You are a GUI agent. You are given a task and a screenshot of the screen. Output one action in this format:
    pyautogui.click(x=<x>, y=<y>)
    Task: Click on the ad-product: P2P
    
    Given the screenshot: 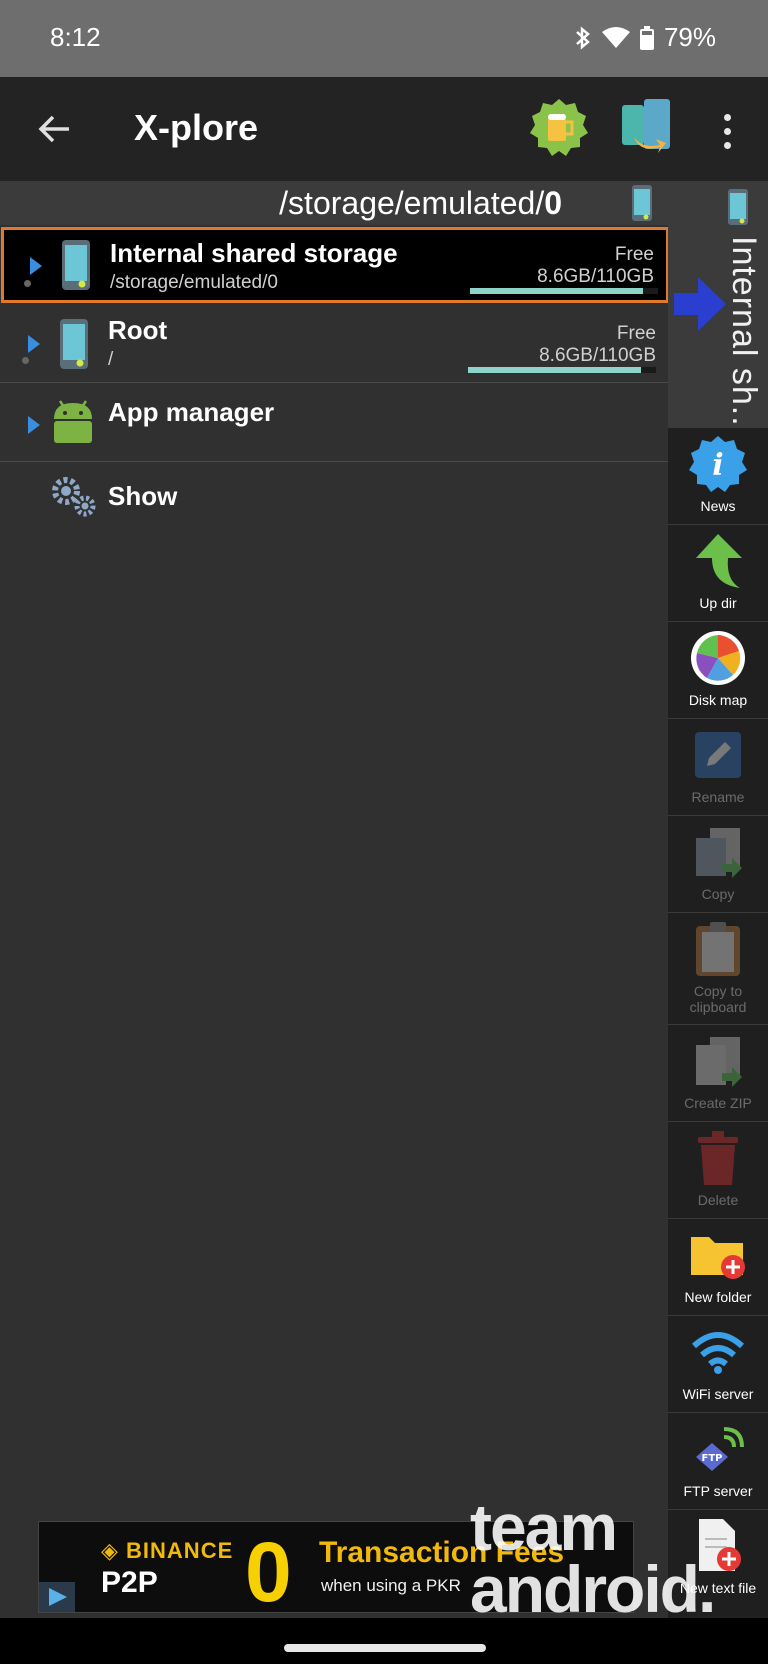 What is the action you would take?
    pyautogui.click(x=129, y=1582)
    